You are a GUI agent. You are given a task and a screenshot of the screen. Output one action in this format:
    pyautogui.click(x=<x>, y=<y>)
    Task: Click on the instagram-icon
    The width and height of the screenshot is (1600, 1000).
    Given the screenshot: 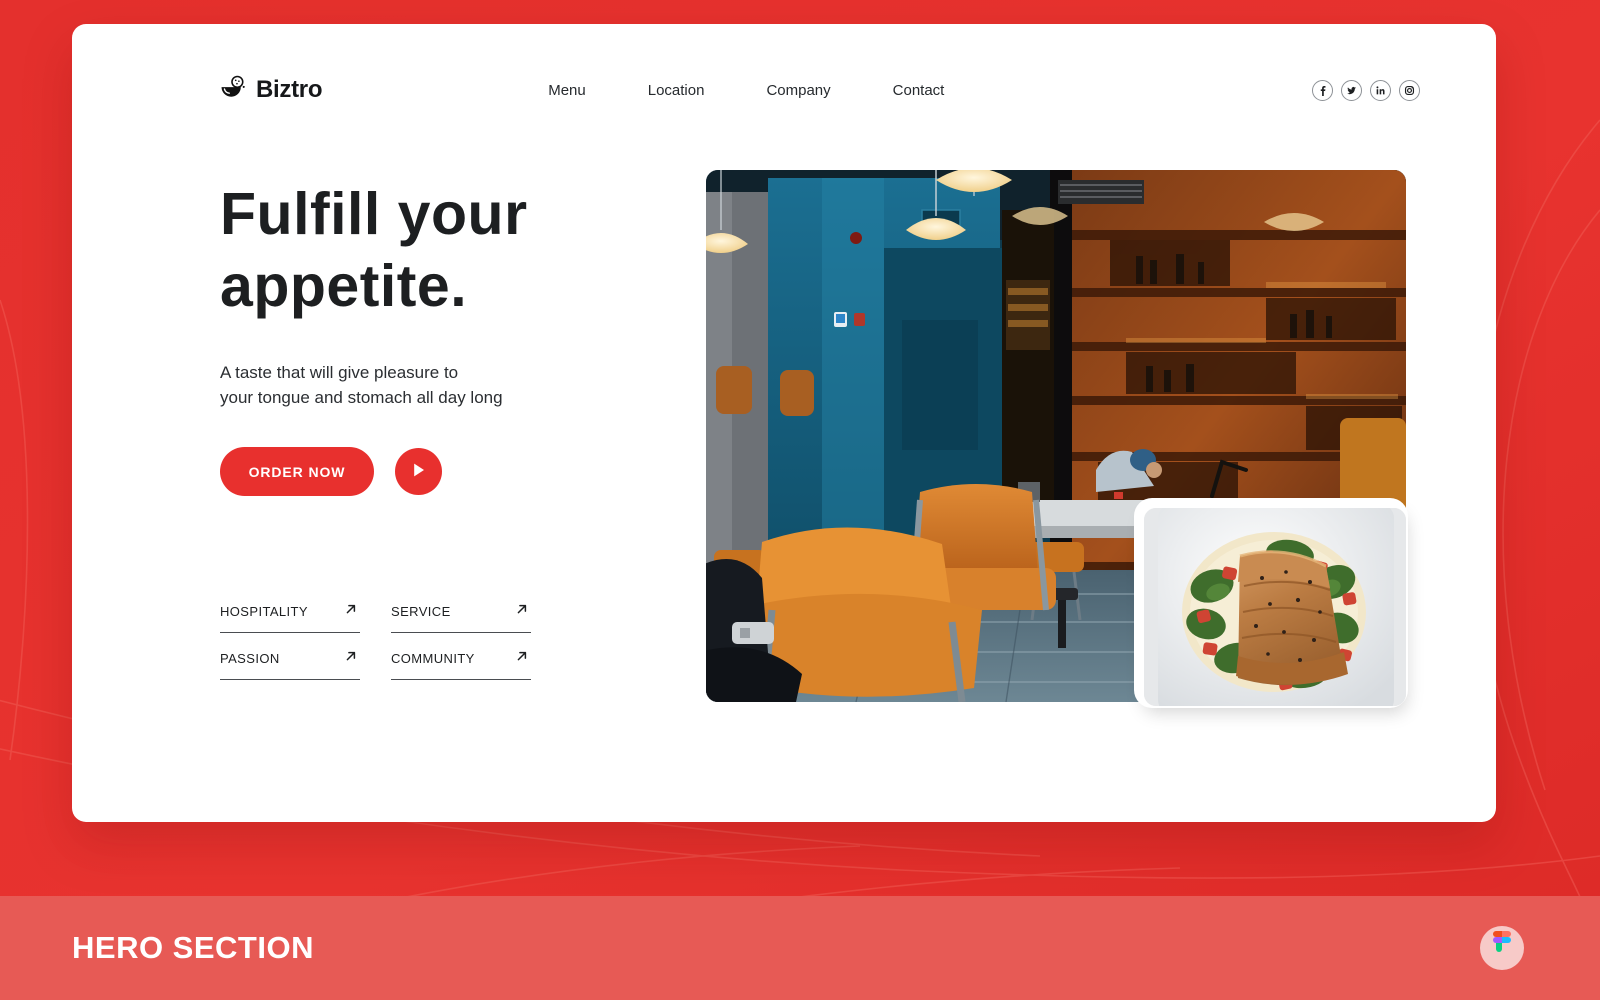 What is the action you would take?
    pyautogui.click(x=1409, y=90)
    